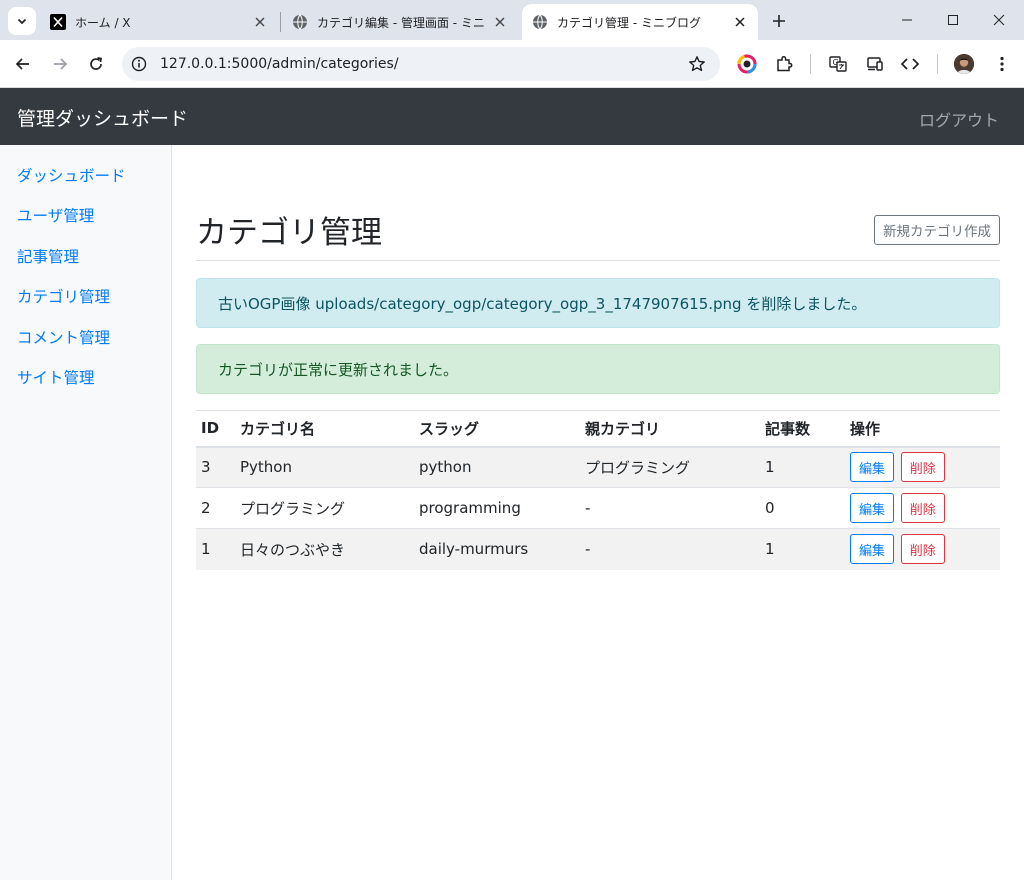  I want to click on column-header-id: ID, so click(215, 429).